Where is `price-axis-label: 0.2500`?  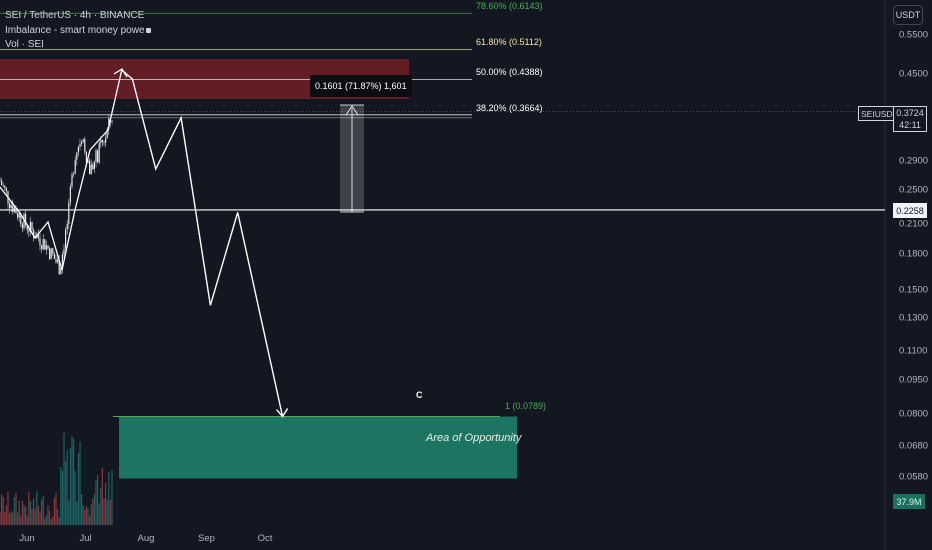
price-axis-label: 0.2500 is located at coordinates (914, 190).